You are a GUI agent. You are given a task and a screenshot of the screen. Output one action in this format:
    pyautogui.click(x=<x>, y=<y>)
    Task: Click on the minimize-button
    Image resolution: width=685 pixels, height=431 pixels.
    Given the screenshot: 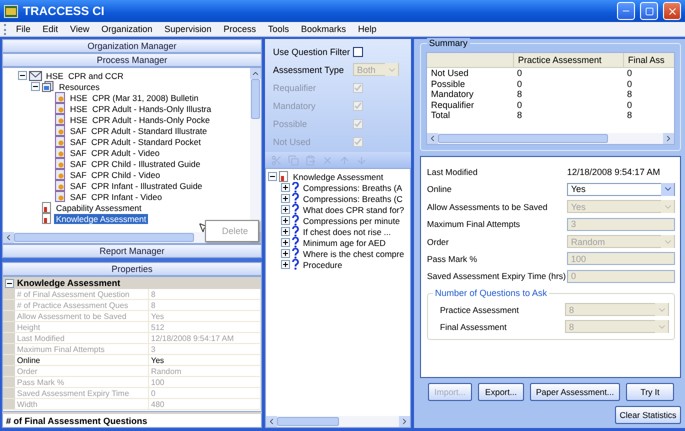 What is the action you would take?
    pyautogui.click(x=626, y=11)
    